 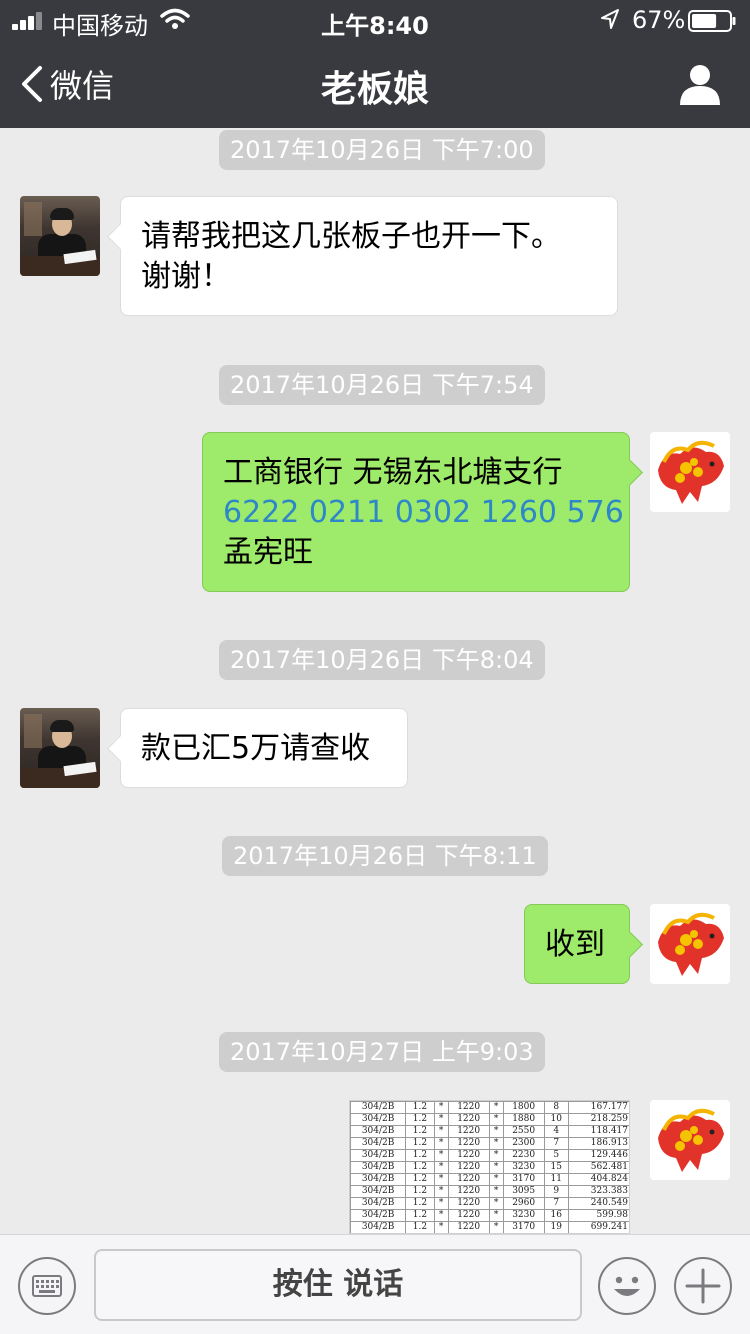 I want to click on table-cell: 218.259, so click(x=598, y=1119).